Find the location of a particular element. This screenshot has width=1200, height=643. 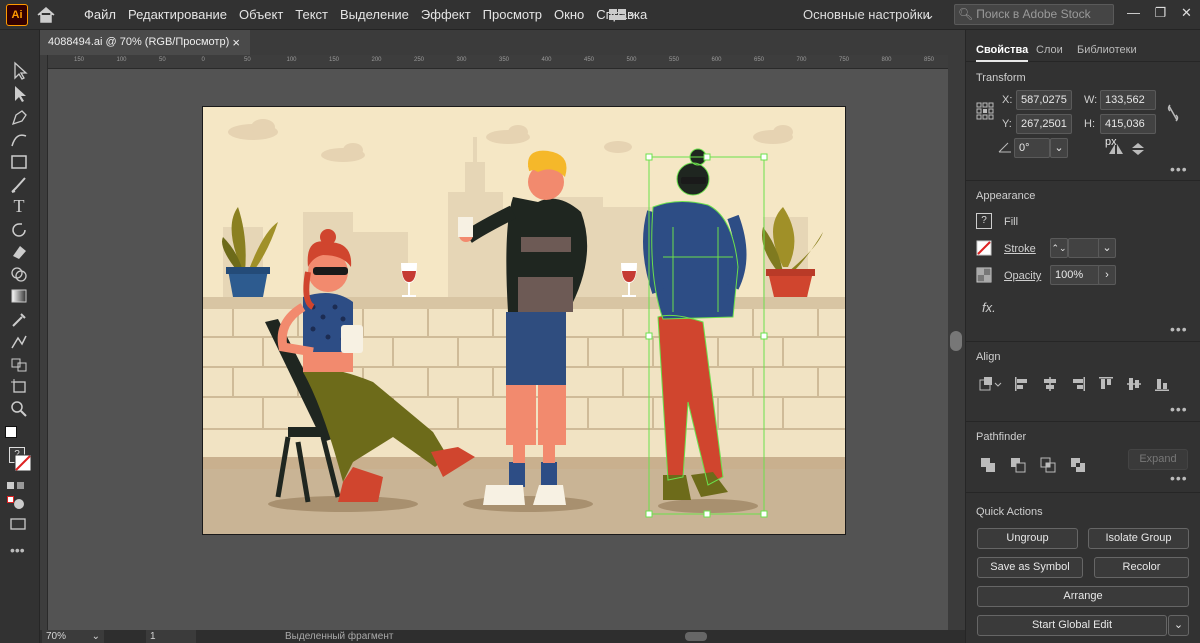

direct-selection-tool-icon is located at coordinates (19, 94).